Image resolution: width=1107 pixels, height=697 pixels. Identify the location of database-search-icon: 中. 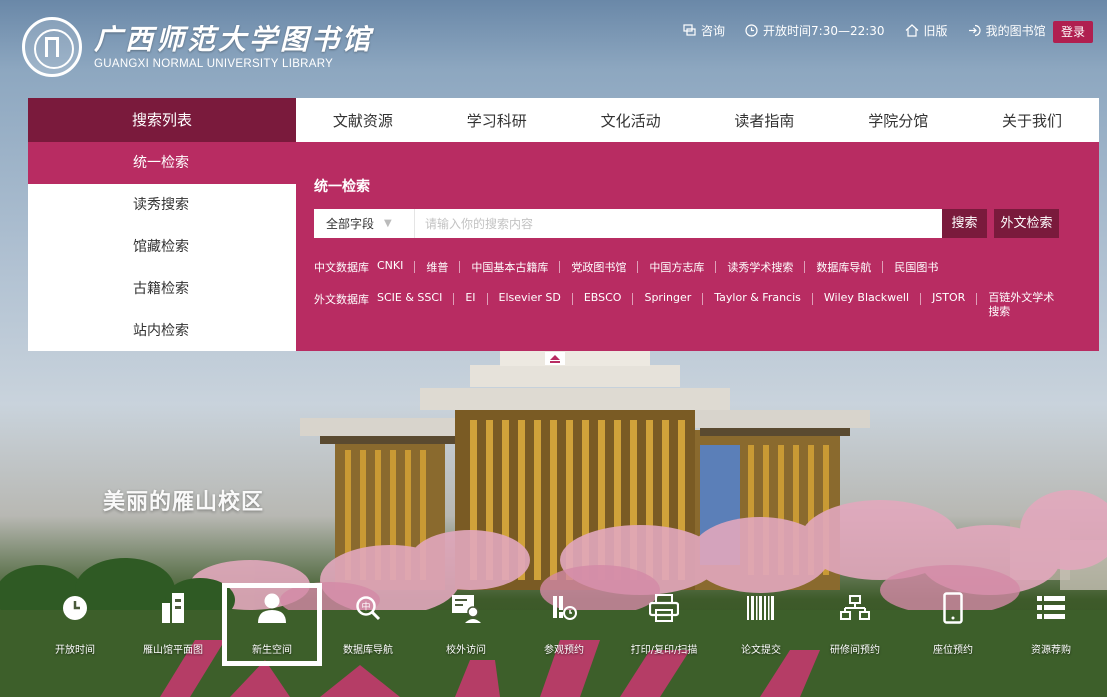
(368, 608).